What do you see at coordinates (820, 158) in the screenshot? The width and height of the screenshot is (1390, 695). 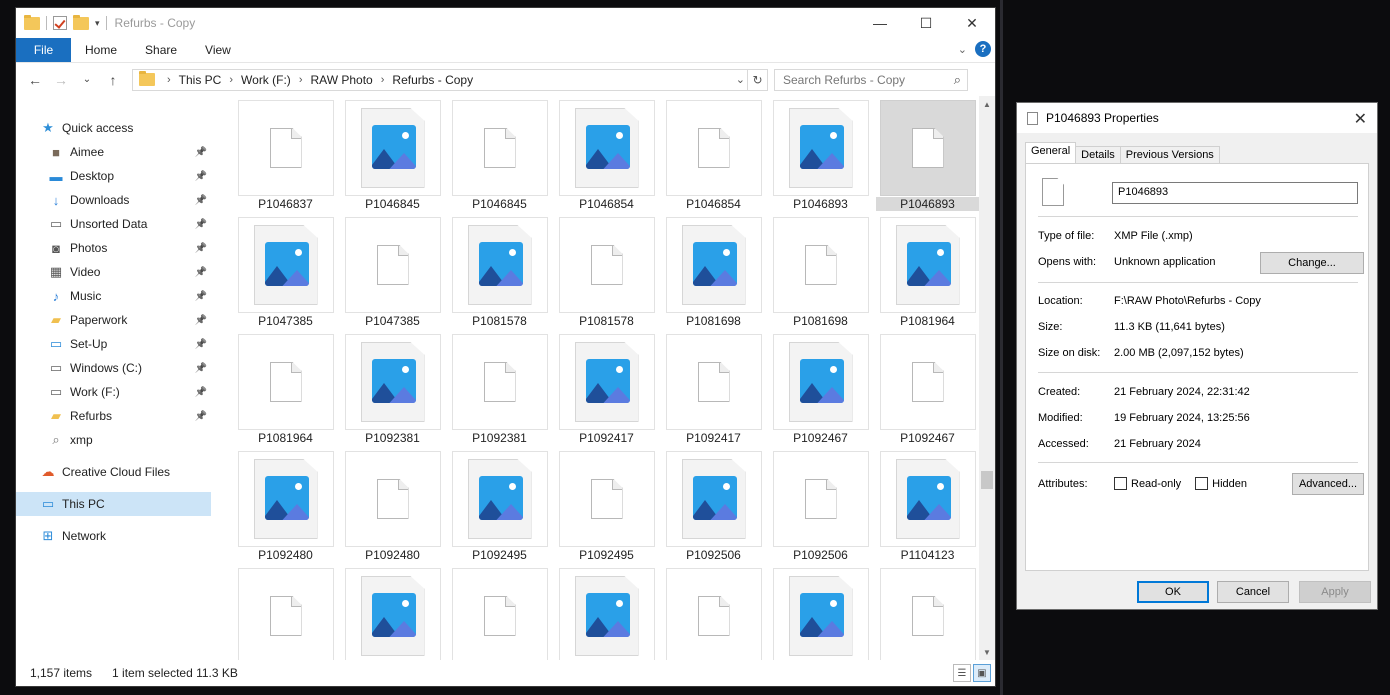 I see `file-item: P1046893` at bounding box center [820, 158].